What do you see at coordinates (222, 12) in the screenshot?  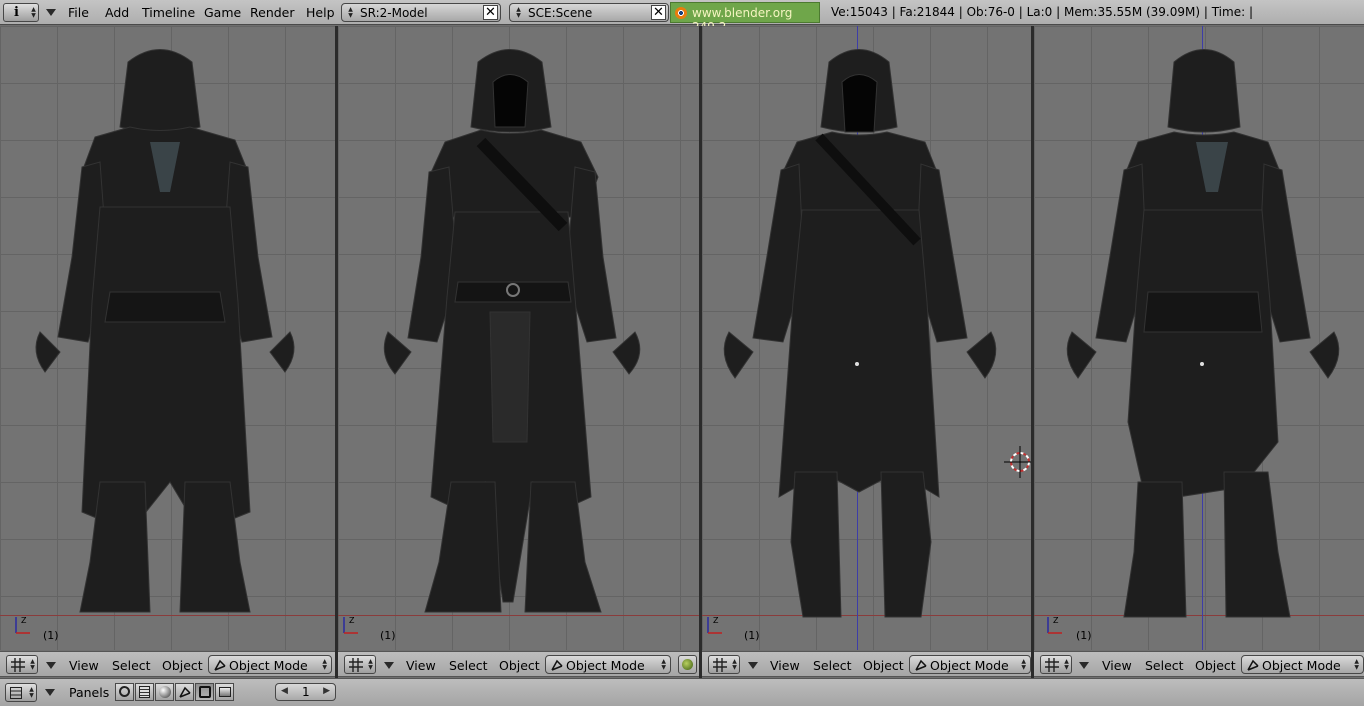 I see `menu-game: Game` at bounding box center [222, 12].